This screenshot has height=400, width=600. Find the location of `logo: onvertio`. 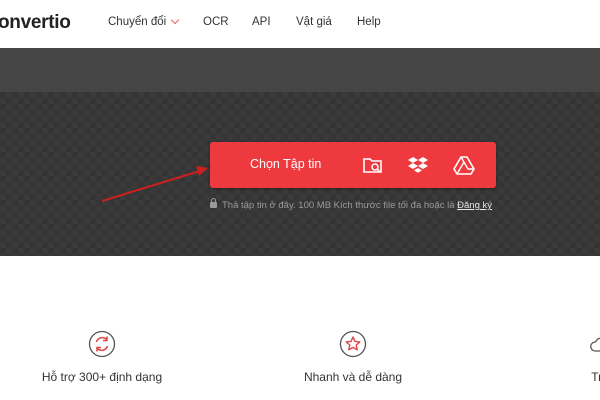

logo: onvertio is located at coordinates (35, 23).